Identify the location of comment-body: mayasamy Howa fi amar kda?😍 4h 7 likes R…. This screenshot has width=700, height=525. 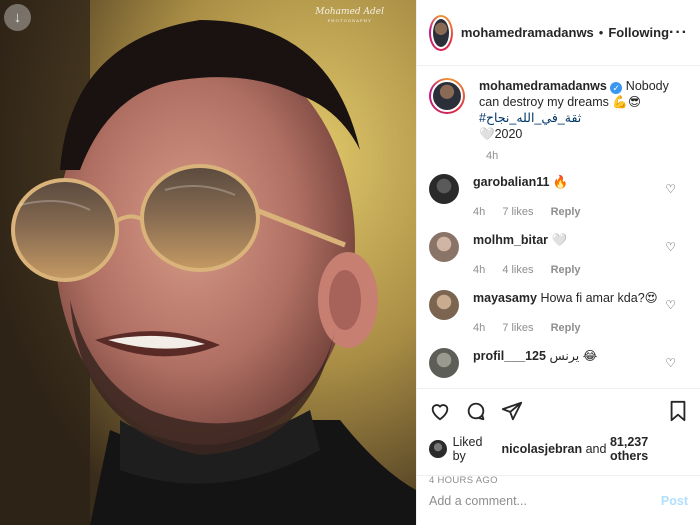
(568, 313).